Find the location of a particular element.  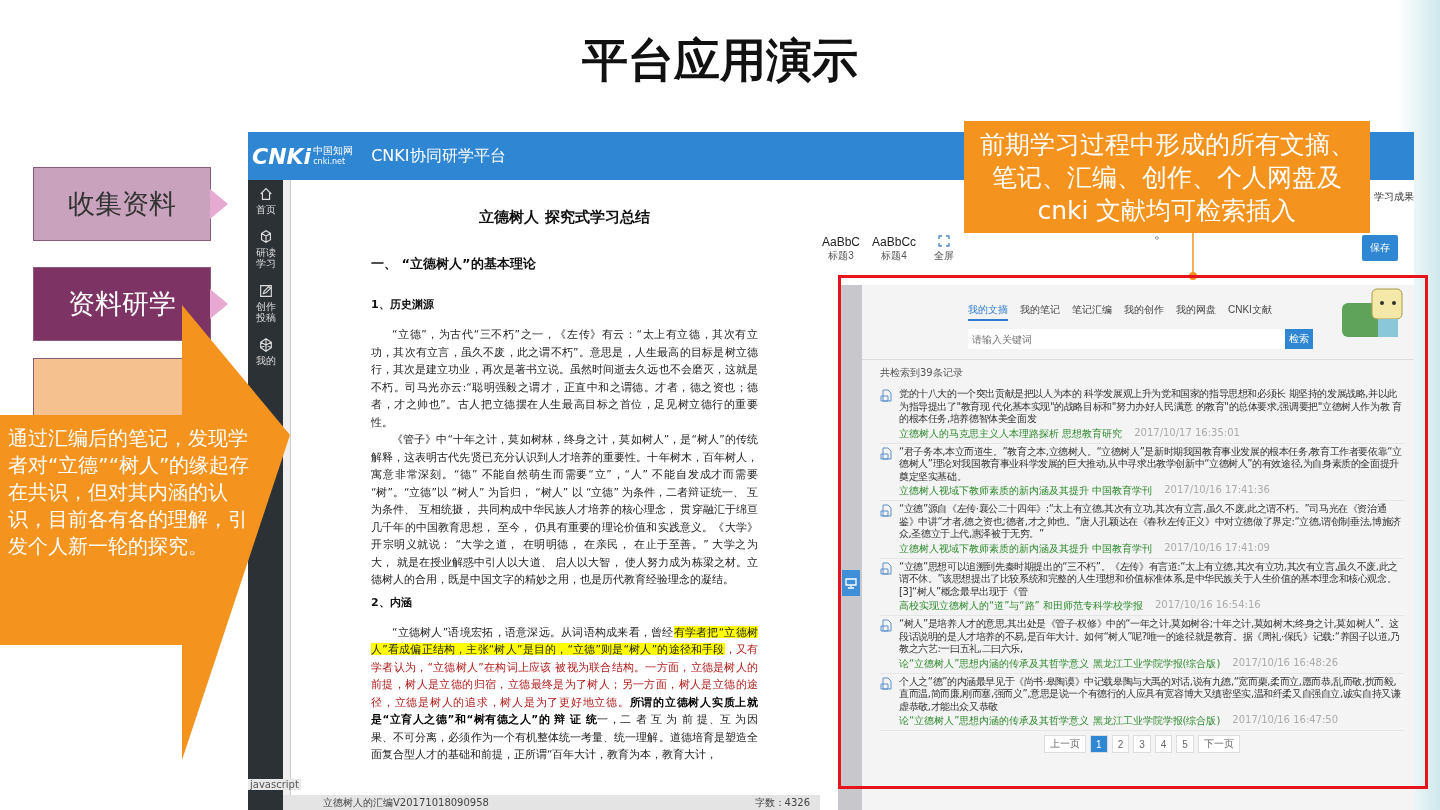

sidebar-item: 我的 is located at coordinates (265, 360).